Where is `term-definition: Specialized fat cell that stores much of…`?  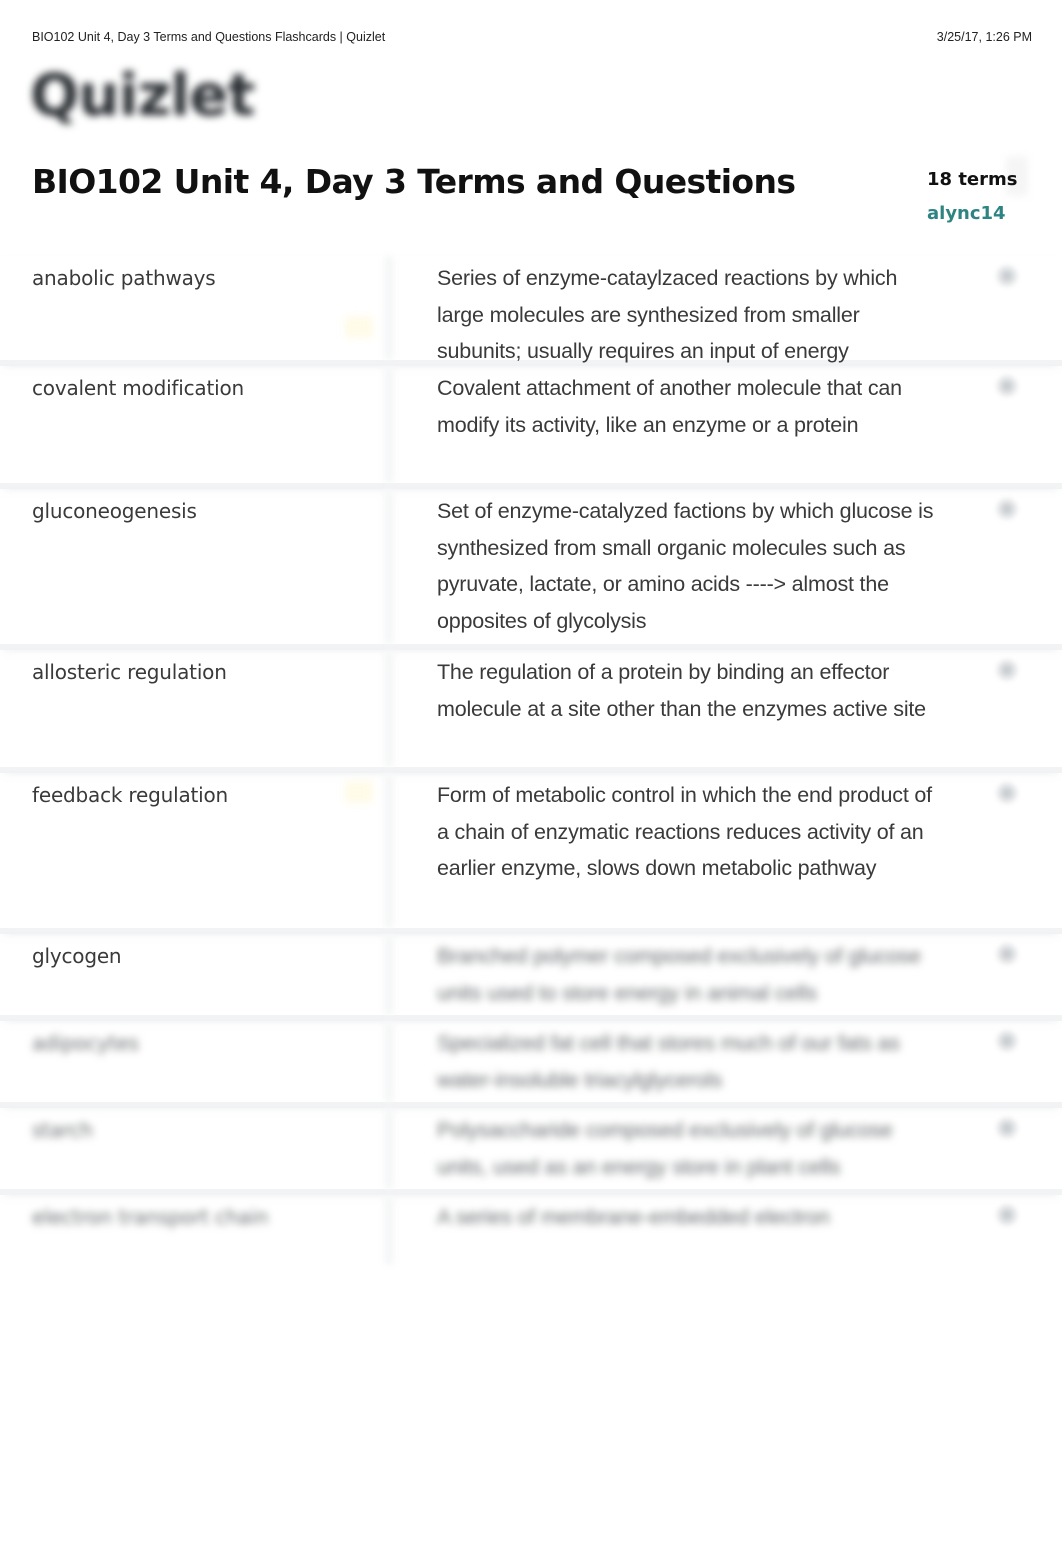
term-definition: Specialized fat cell that stores much of… is located at coordinates (668, 1061).